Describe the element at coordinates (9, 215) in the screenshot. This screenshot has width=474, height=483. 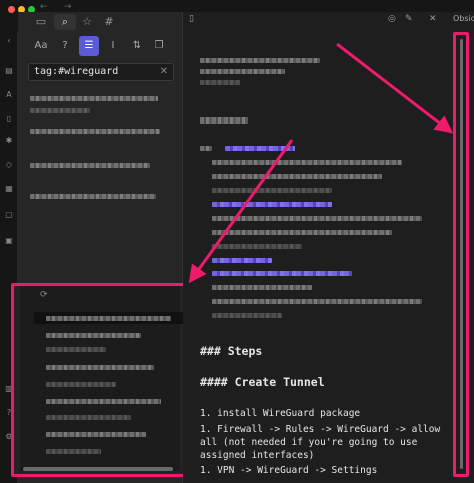
I see `clipboard-icon: ▢` at that location.